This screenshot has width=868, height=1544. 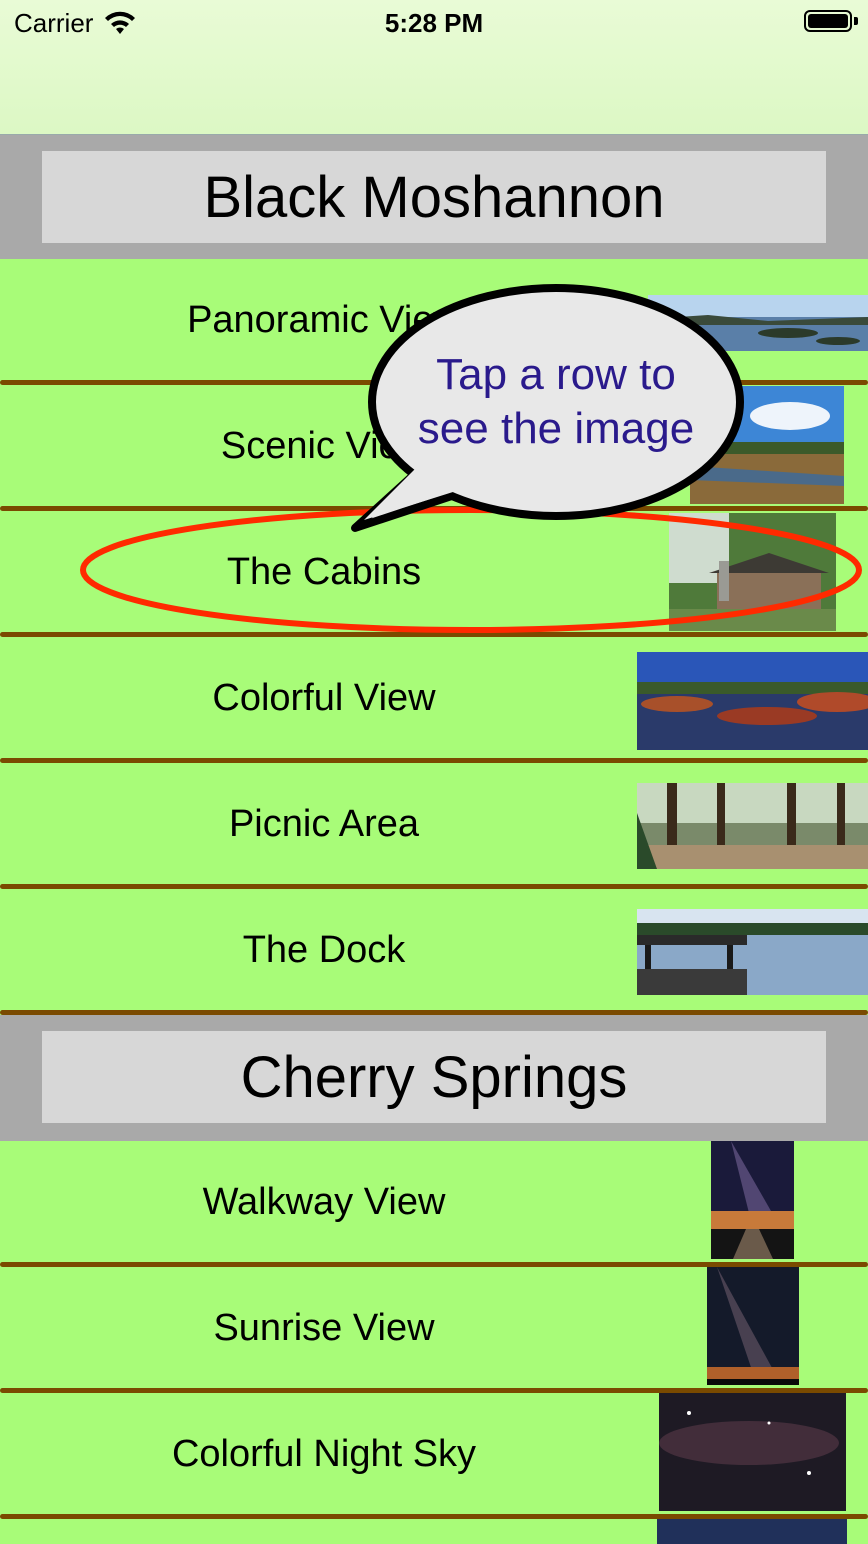 What do you see at coordinates (434, 952) in the screenshot?
I see `table-row: The Dock` at bounding box center [434, 952].